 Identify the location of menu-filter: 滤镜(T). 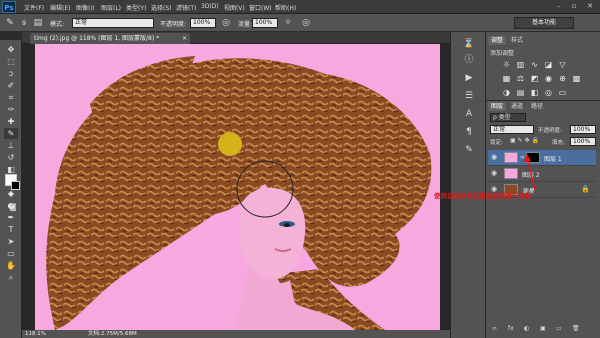
(186, 7).